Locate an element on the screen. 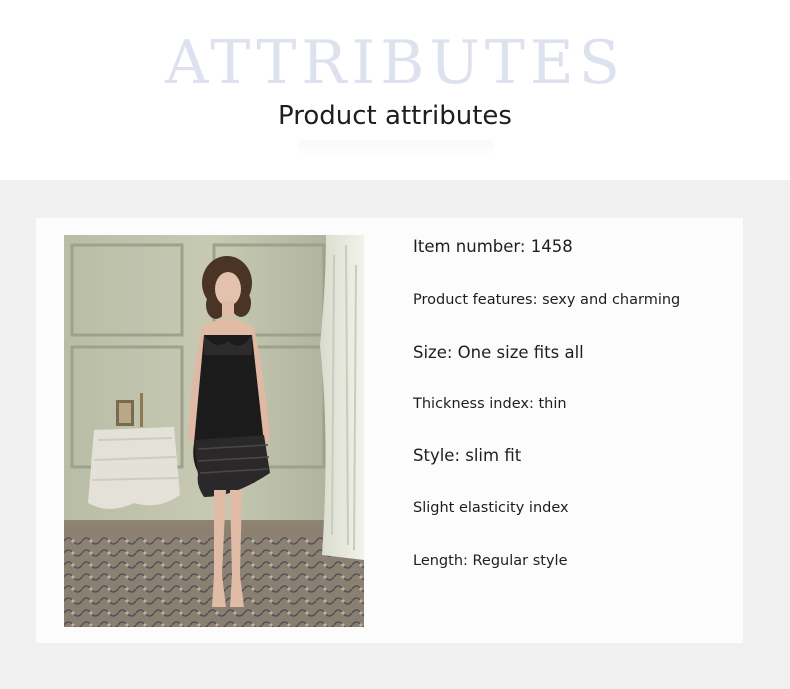 This screenshot has height=689, width=790. attribute-product-features: Product features: sexy and charming is located at coordinates (547, 300).